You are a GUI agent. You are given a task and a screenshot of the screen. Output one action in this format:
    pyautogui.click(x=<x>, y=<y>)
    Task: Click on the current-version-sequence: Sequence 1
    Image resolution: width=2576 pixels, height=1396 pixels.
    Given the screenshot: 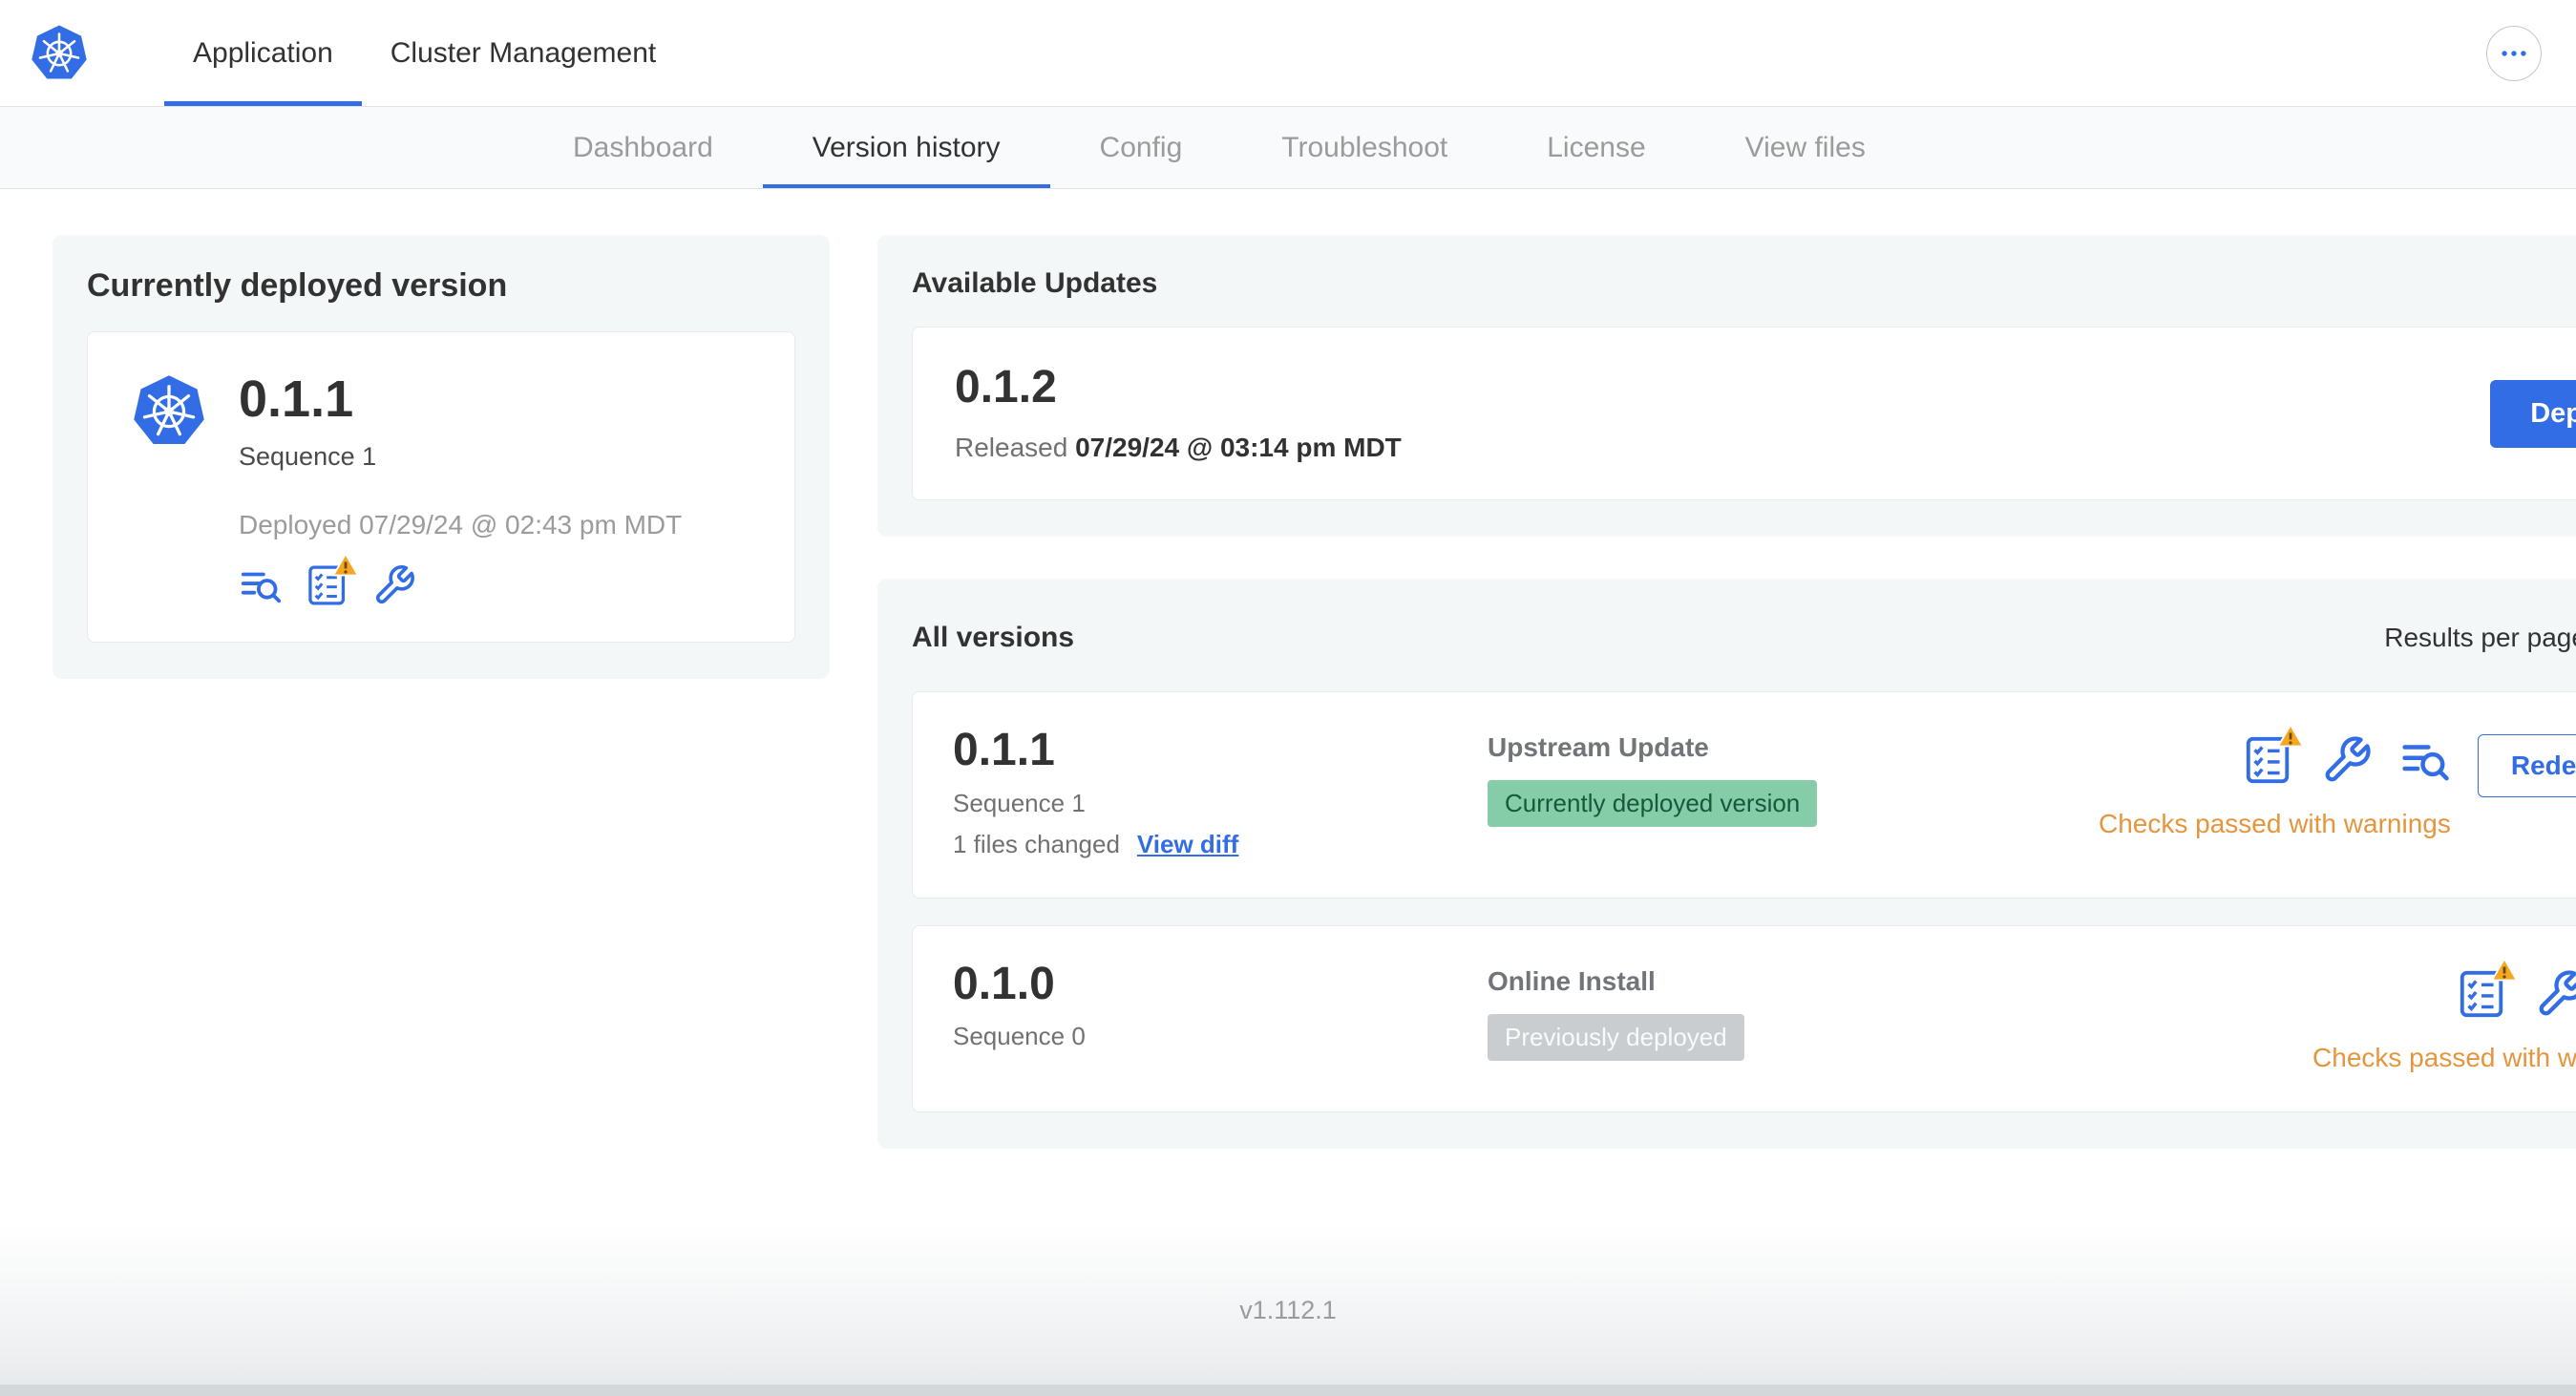 What is the action you would take?
    pyautogui.click(x=308, y=456)
    